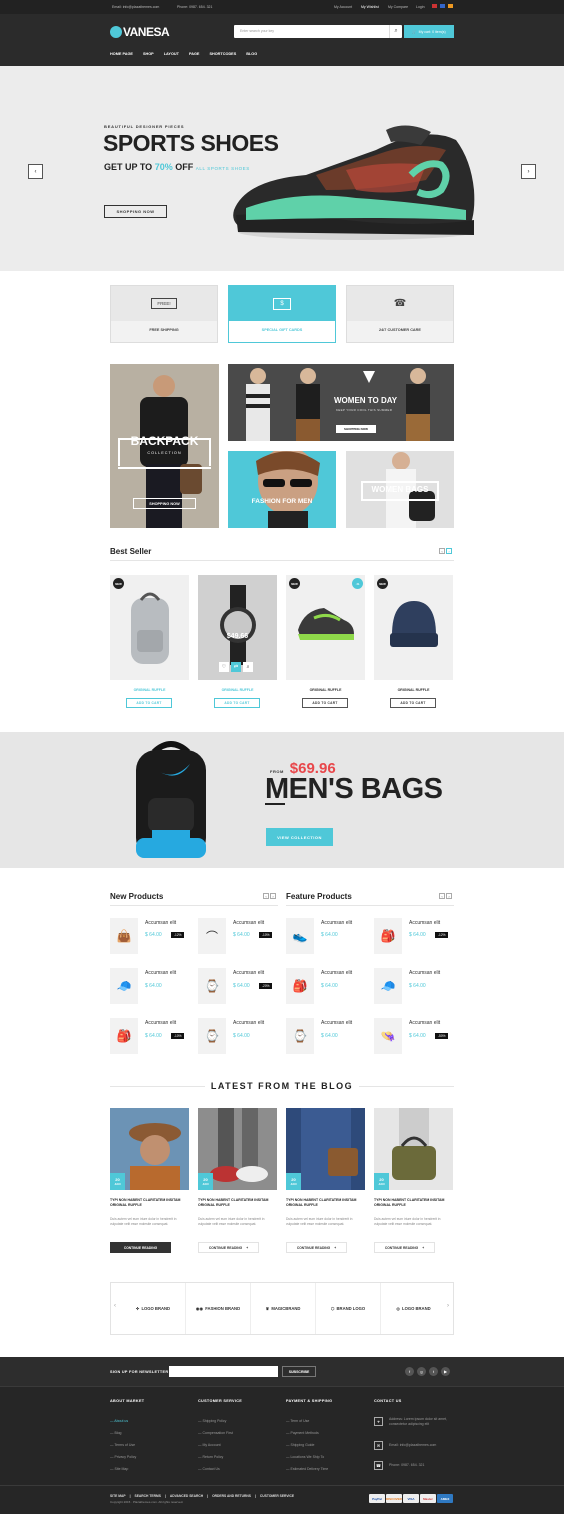 This screenshot has width=564, height=1514. I want to click on bottom-link: CUSTOMER SERVICE, so click(277, 1496).